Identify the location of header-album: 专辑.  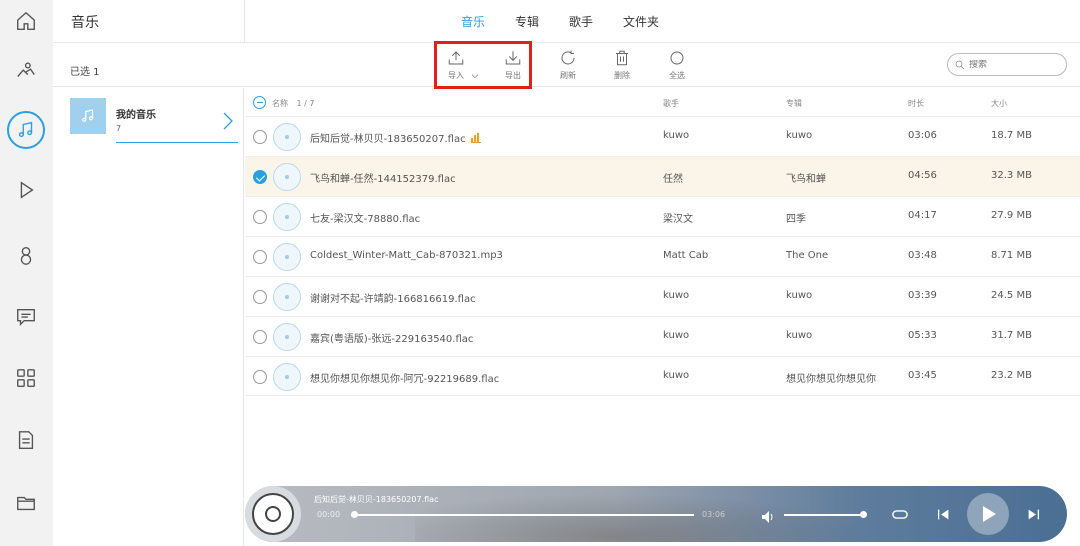
(794, 103).